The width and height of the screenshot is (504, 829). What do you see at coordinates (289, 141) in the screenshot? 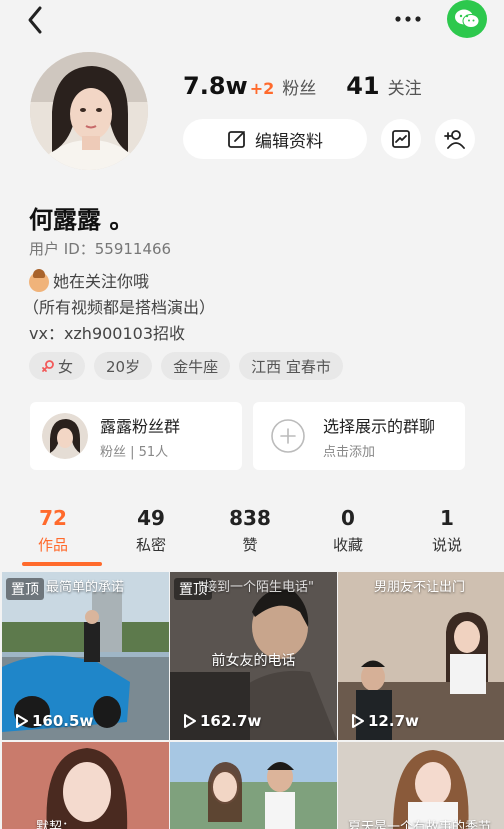
I see `edit-profile-label: 编辑资料` at bounding box center [289, 141].